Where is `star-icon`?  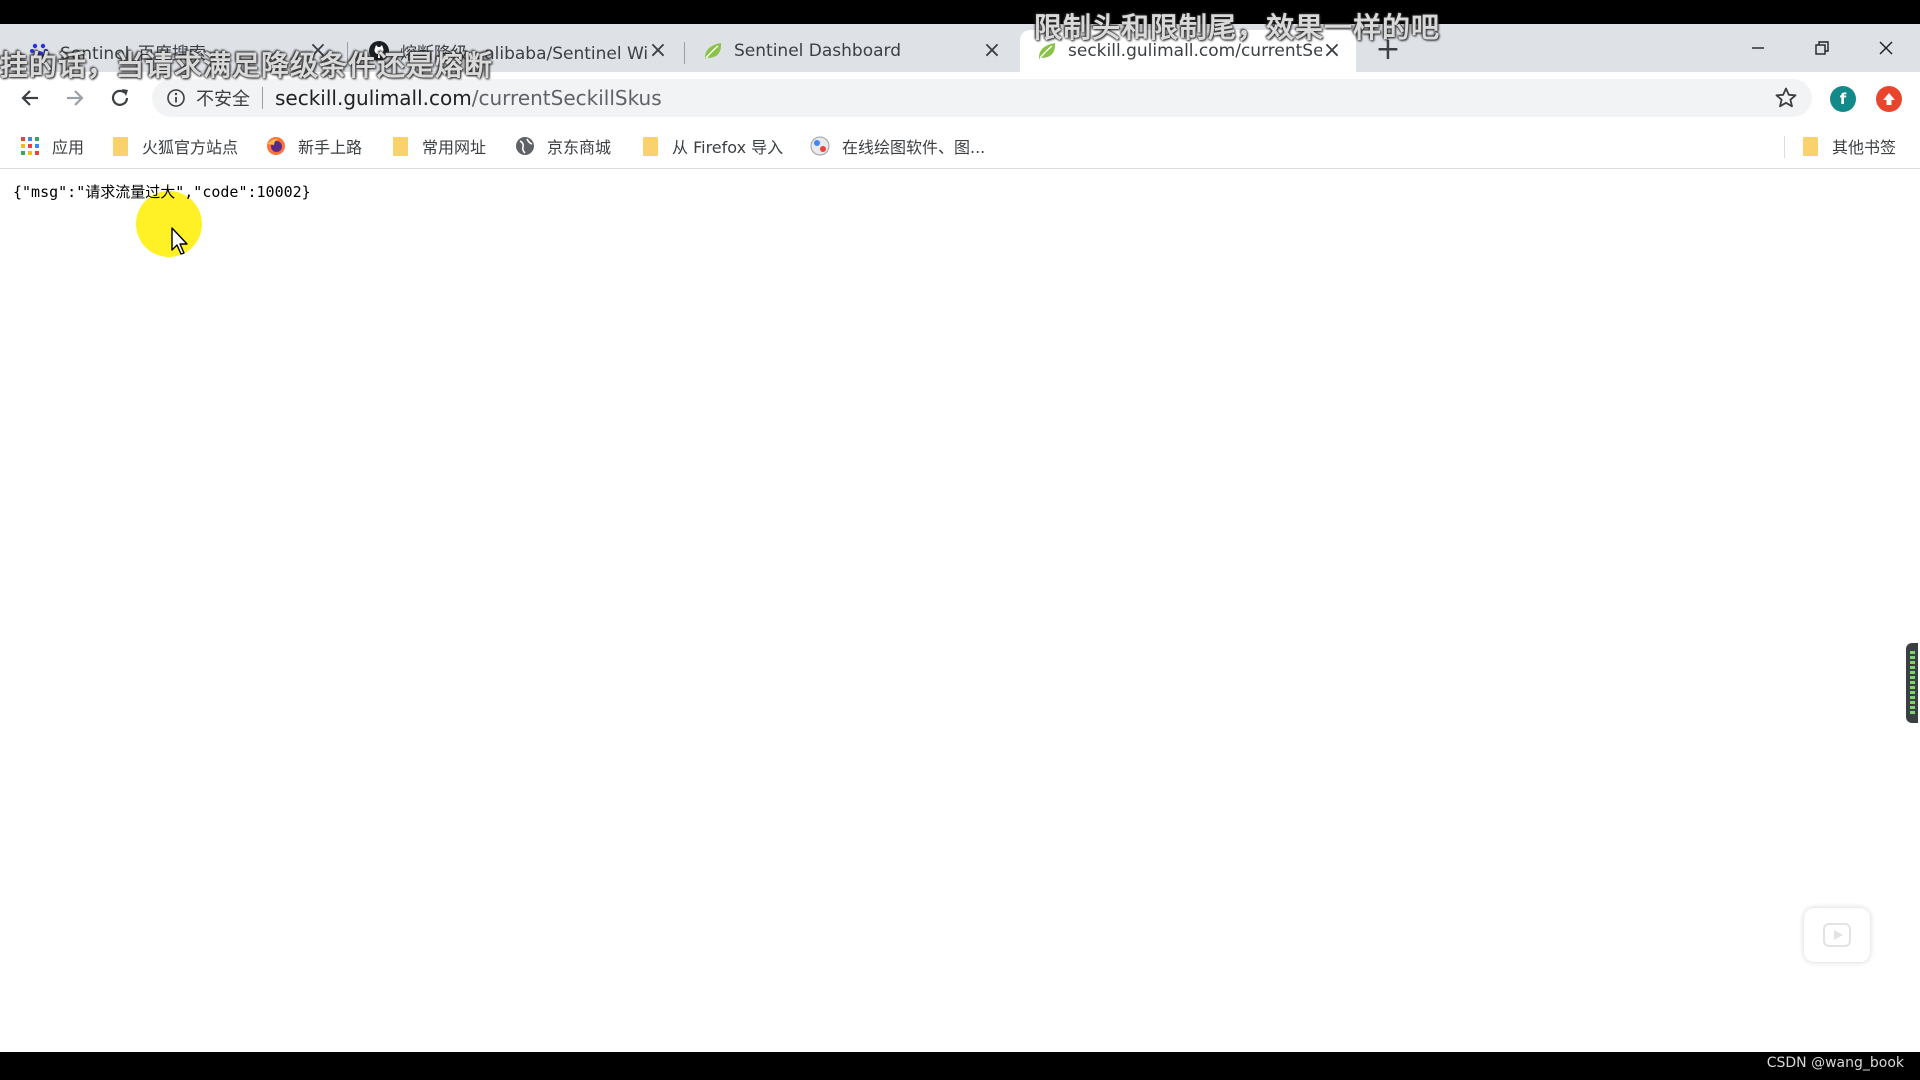 star-icon is located at coordinates (1786, 98).